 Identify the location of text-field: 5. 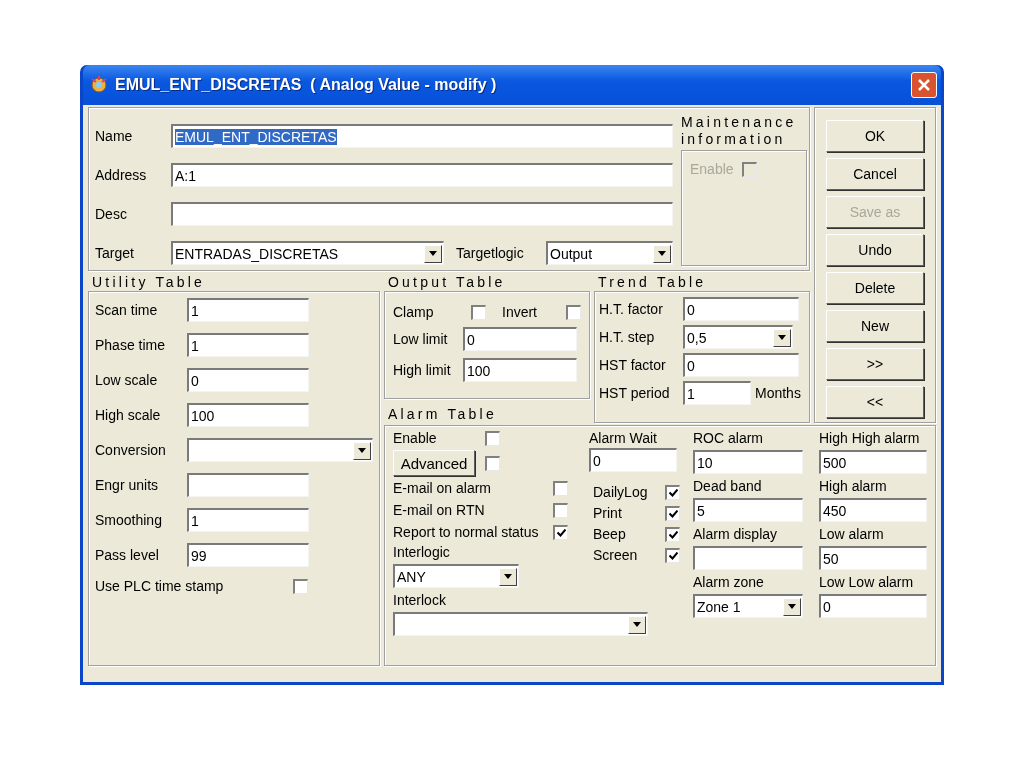
(748, 510).